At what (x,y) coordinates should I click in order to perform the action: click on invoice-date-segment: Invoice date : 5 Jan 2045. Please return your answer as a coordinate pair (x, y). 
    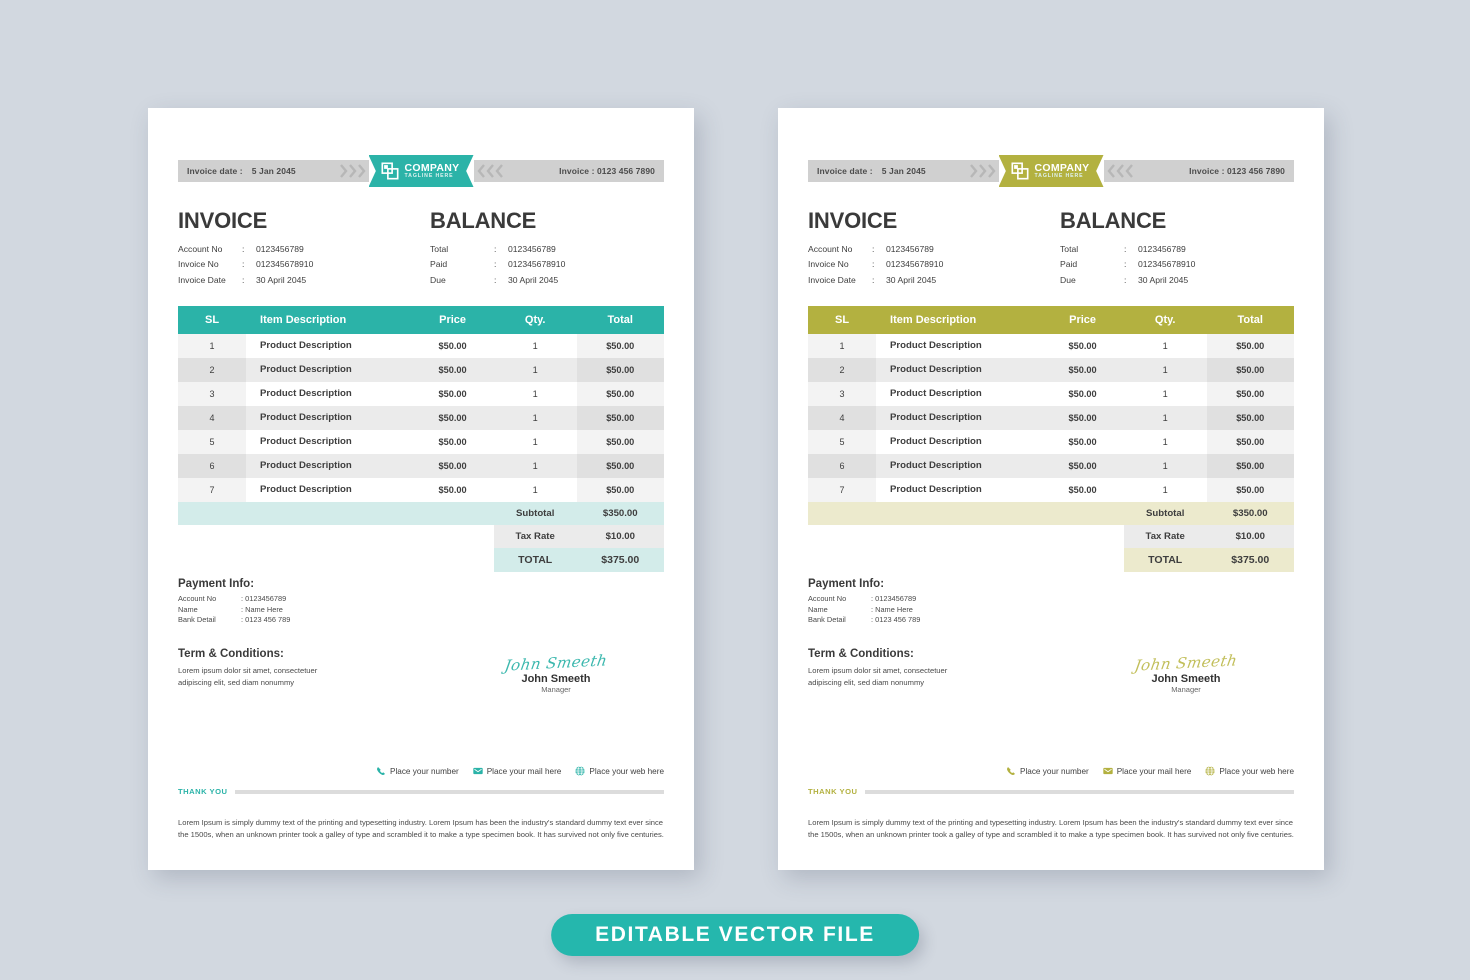
    Looking at the image, I should click on (273, 171).